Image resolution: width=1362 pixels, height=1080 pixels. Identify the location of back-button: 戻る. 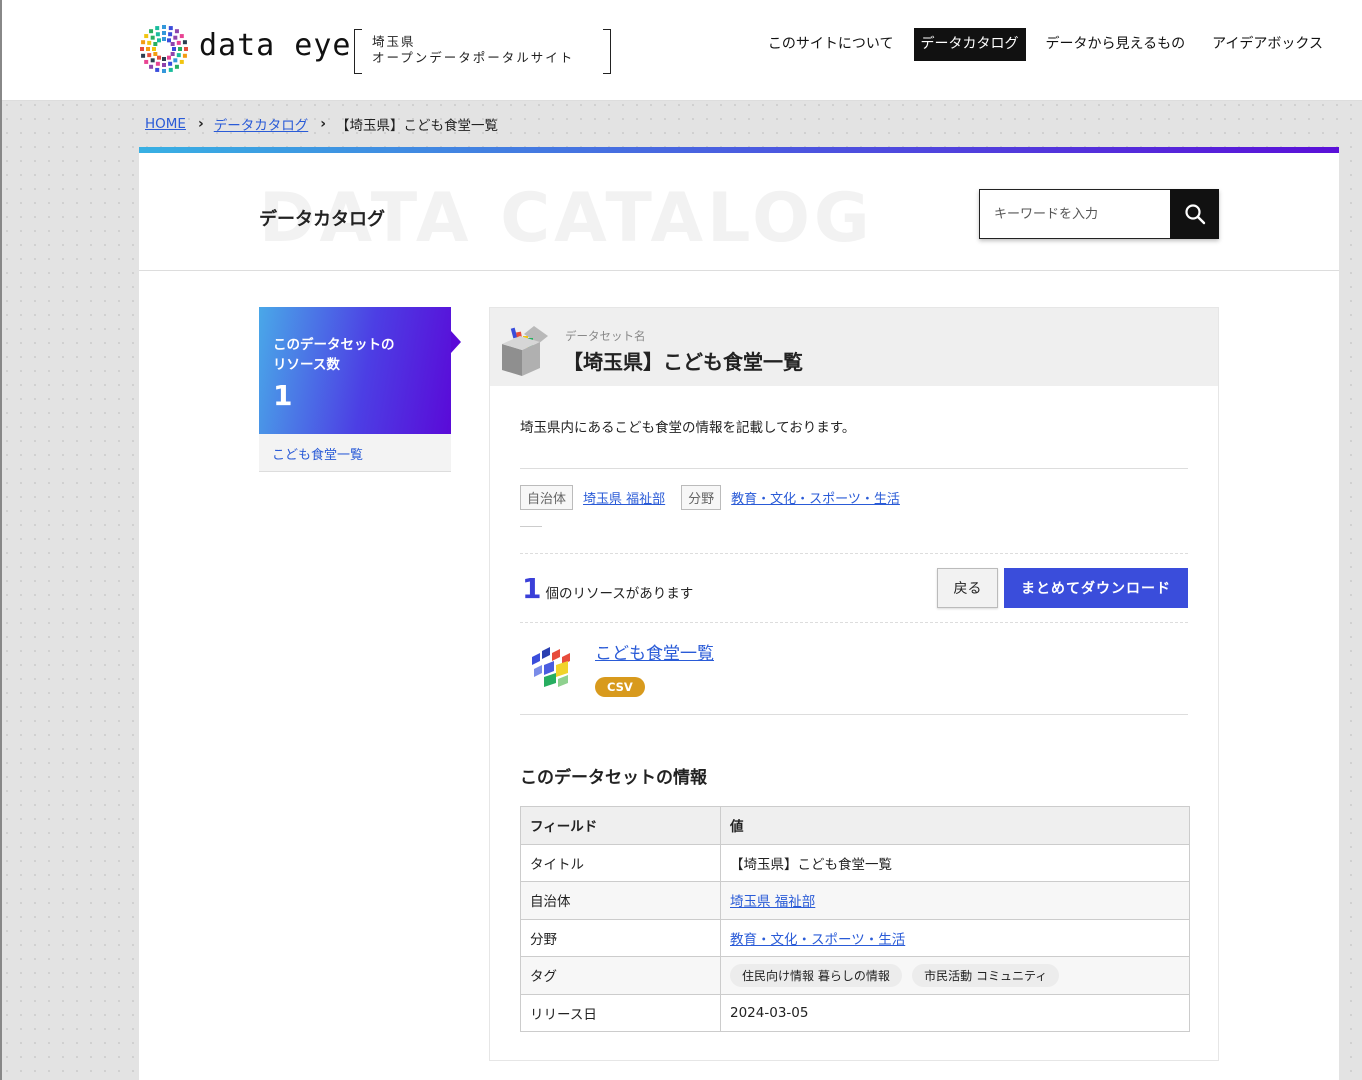
(967, 588).